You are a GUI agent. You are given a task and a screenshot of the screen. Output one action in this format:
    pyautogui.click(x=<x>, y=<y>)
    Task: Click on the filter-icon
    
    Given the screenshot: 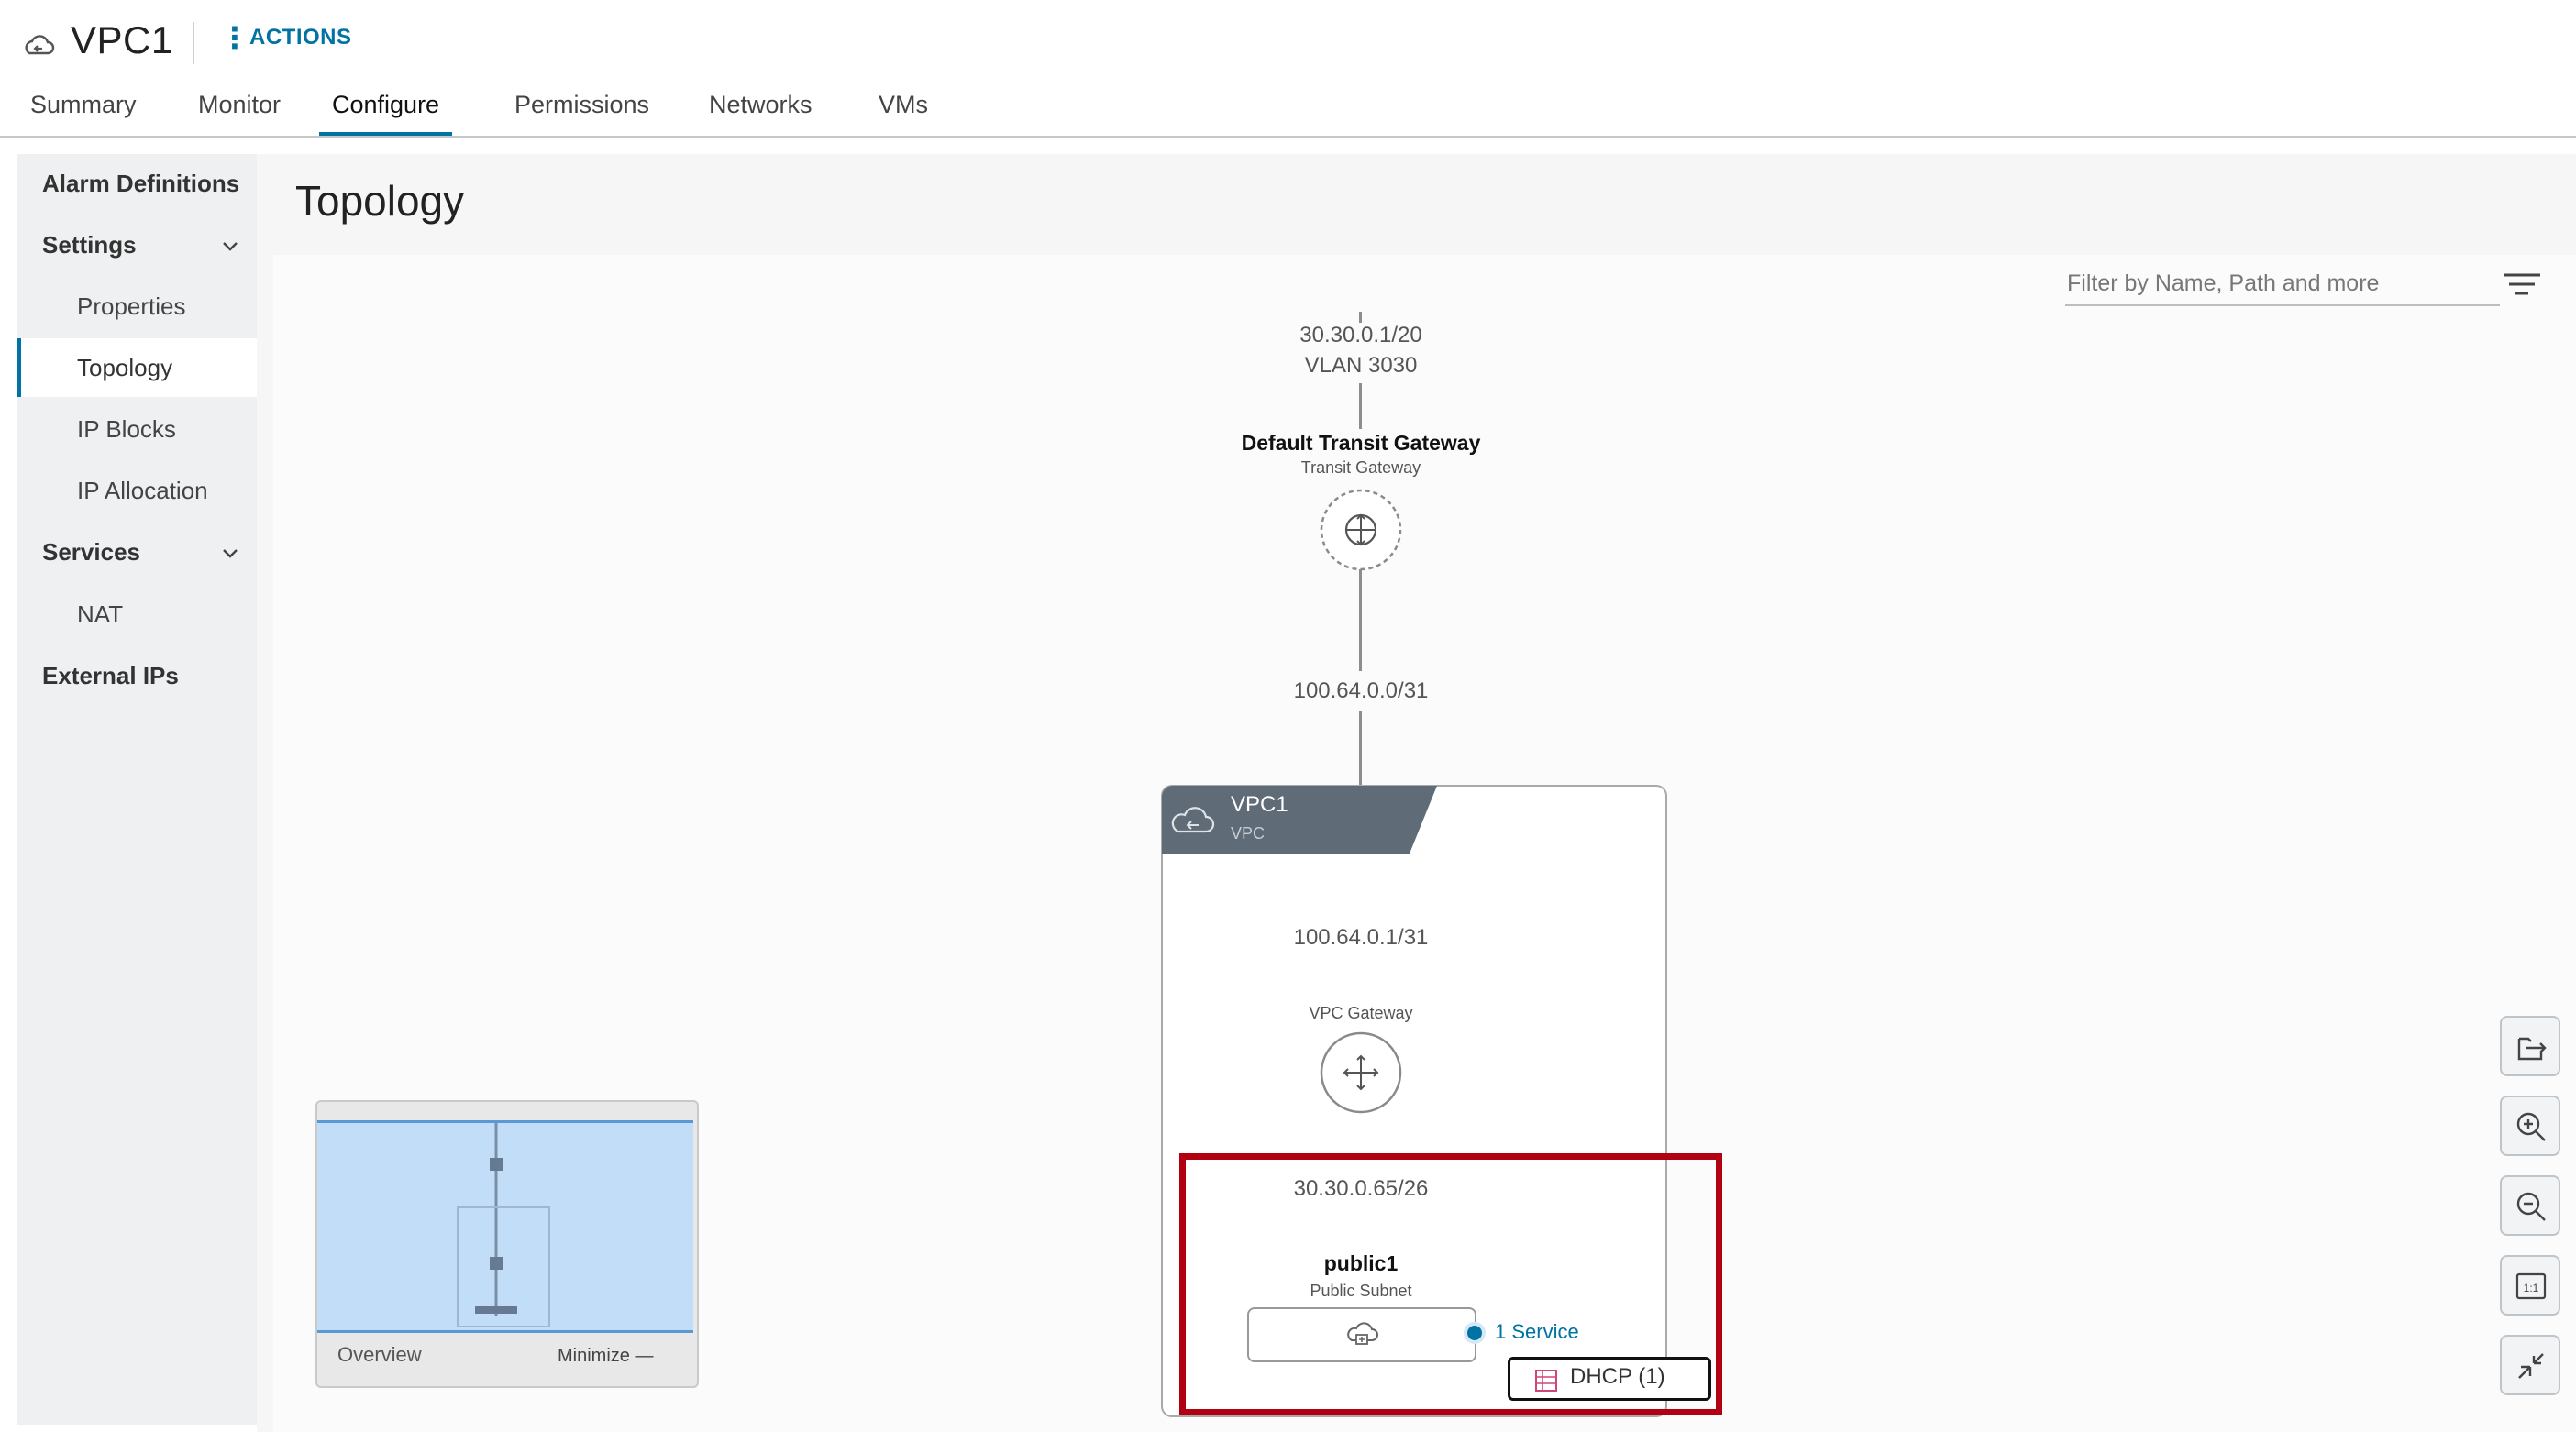 What is the action you would take?
    pyautogui.click(x=2522, y=285)
    